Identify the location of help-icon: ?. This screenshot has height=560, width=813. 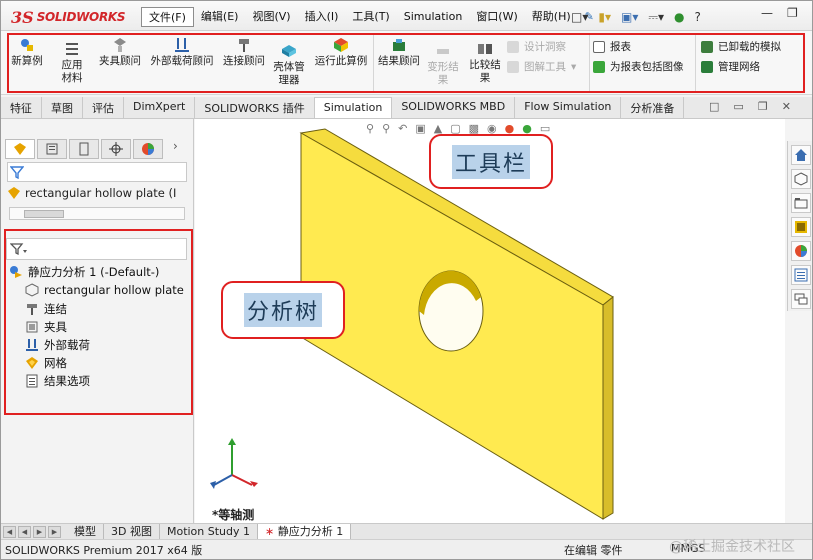
(697, 17).